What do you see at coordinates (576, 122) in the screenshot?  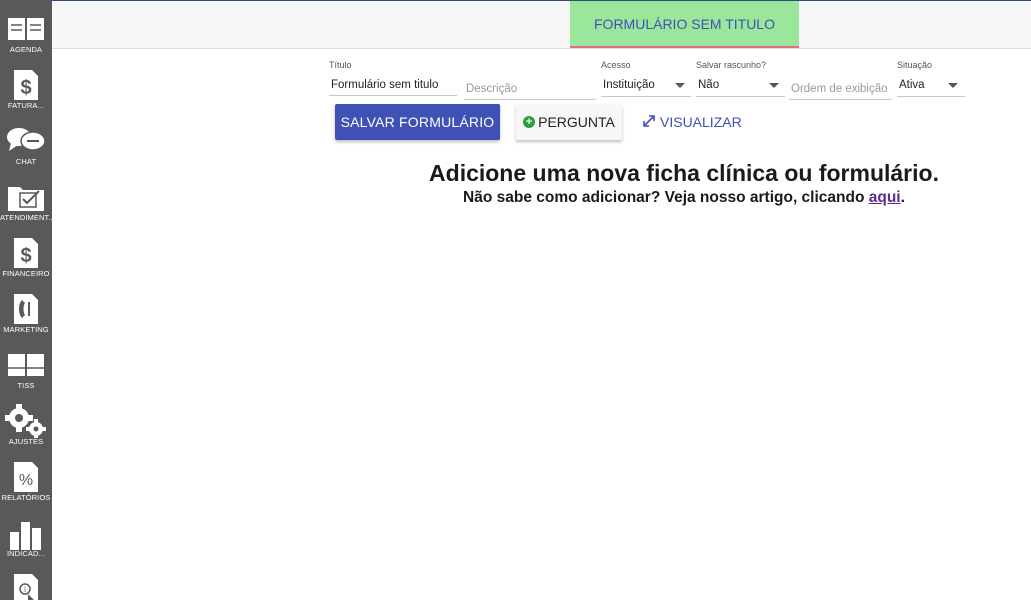 I see `add-question-label: PERGUNTA` at bounding box center [576, 122].